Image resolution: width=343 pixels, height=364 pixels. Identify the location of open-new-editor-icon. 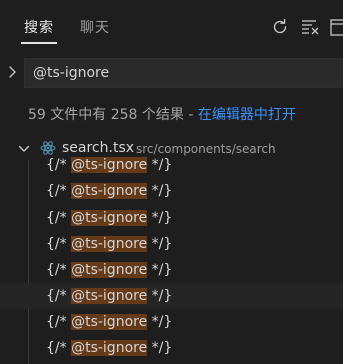
(336, 27).